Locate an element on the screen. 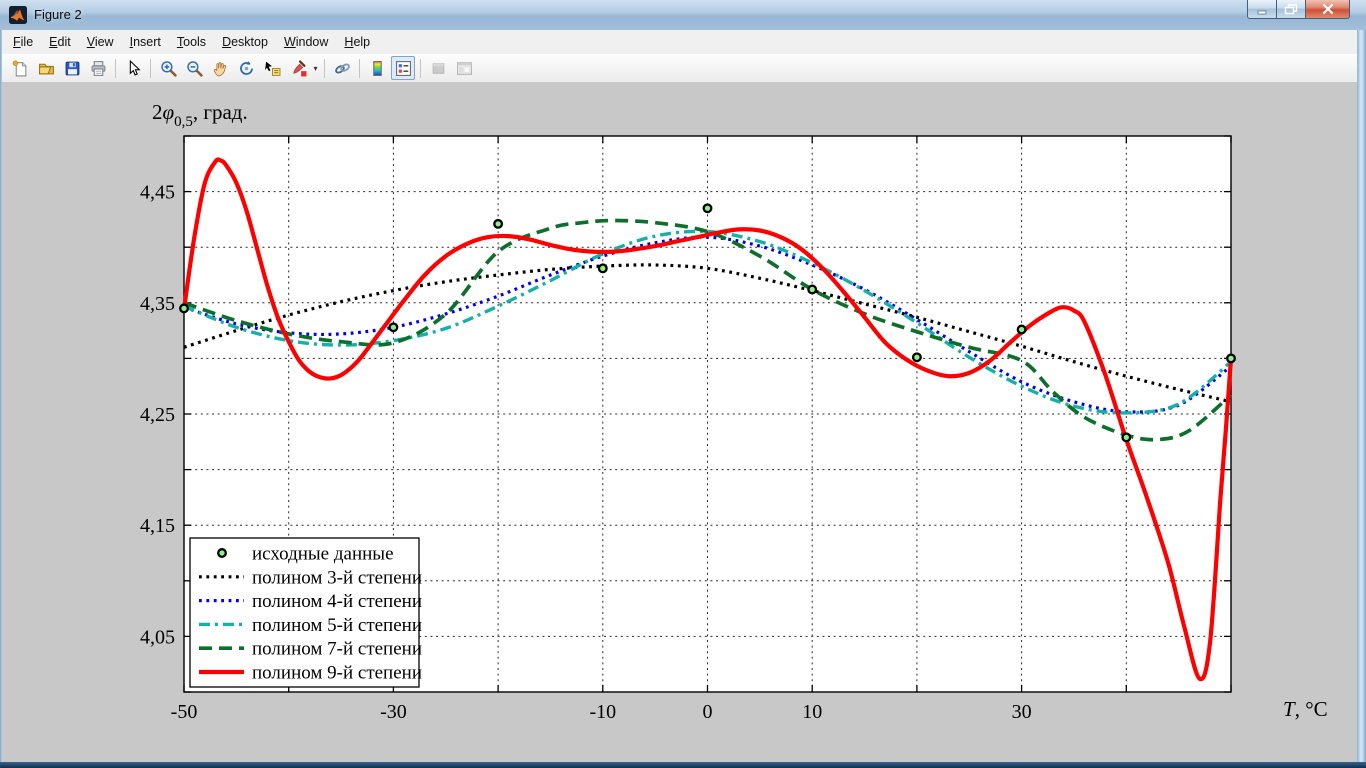 Image resolution: width=1366 pixels, height=768 pixels. x-tick-label: 30 is located at coordinates (1022, 712).